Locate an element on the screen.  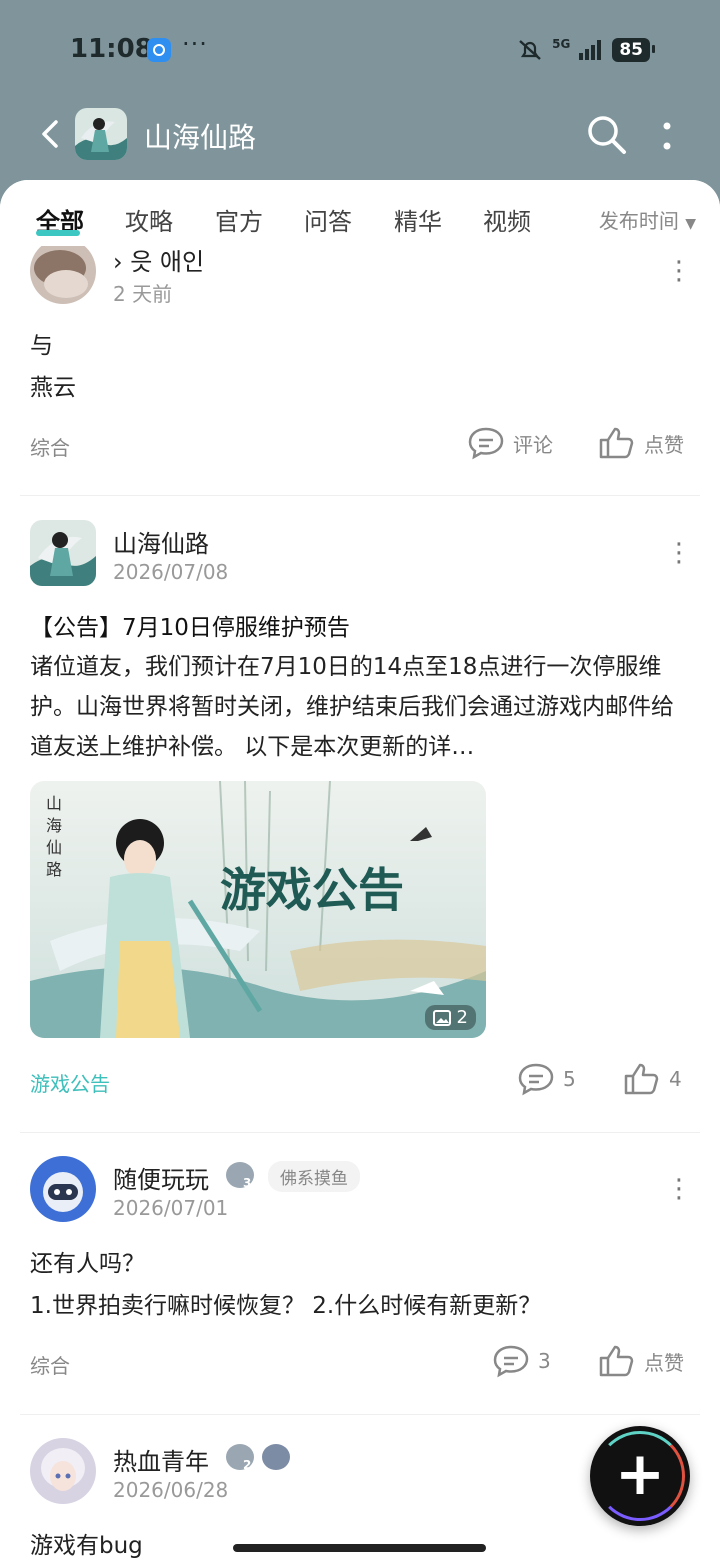
image-count: 2 is located at coordinates (462, 1017).